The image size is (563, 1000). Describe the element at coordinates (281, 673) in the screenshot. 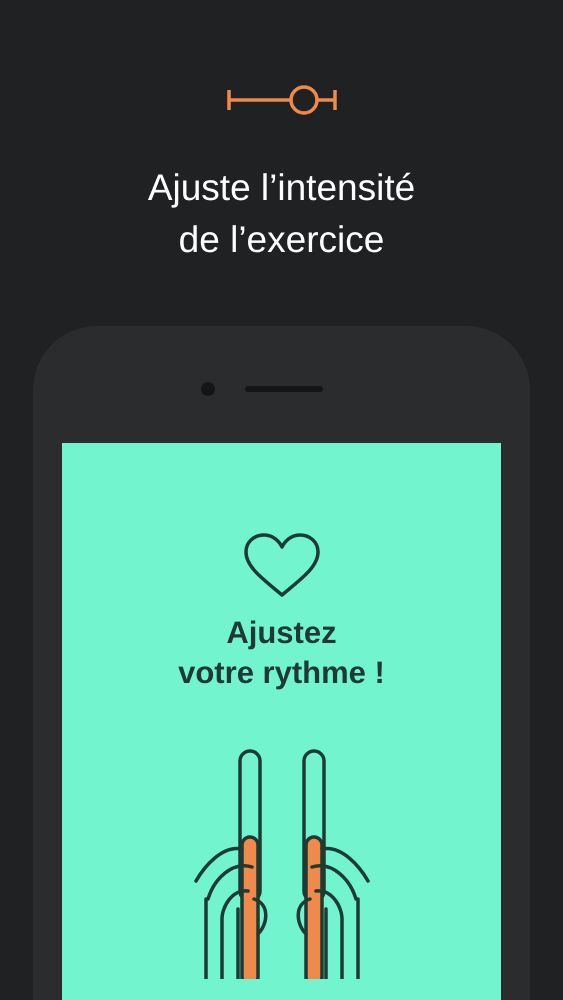

I see `heading-line: votre rythme !` at that location.